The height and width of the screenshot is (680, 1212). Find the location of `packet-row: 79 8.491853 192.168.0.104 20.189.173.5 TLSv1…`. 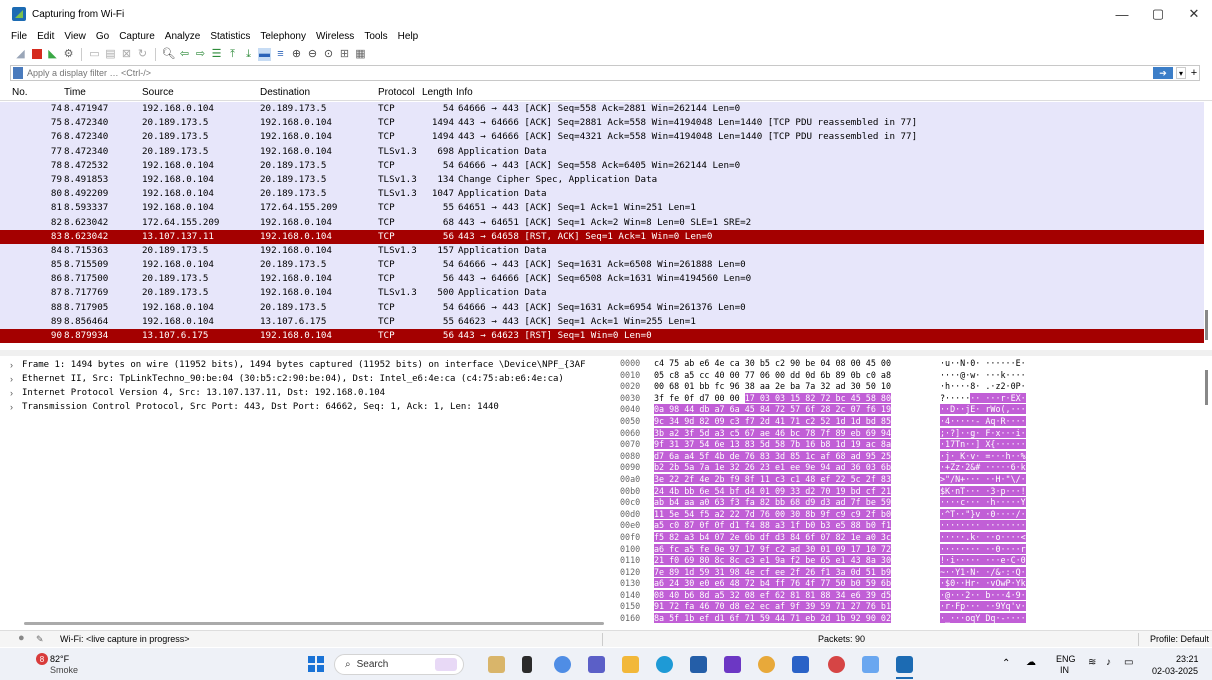

packet-row: 79 8.491853 192.168.0.104 20.189.173.5 TLSv1… is located at coordinates (602, 180).